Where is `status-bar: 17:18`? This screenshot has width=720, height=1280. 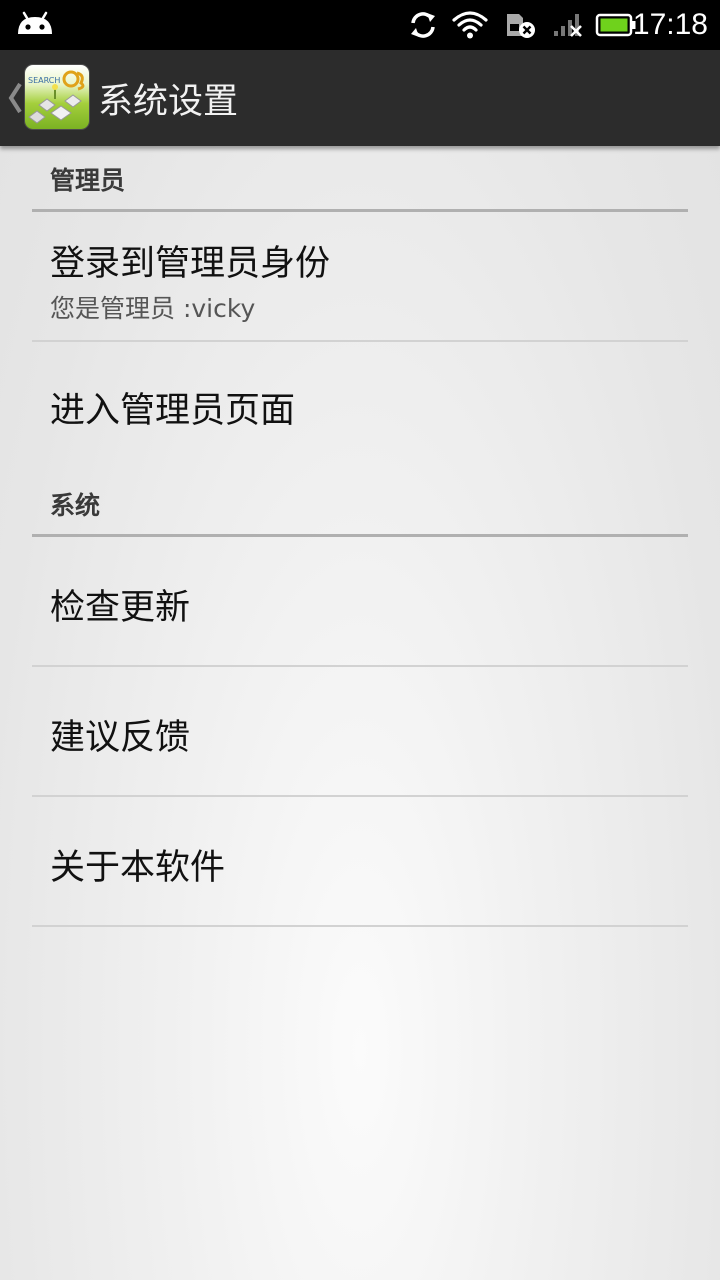
status-bar: 17:18 is located at coordinates (360, 25).